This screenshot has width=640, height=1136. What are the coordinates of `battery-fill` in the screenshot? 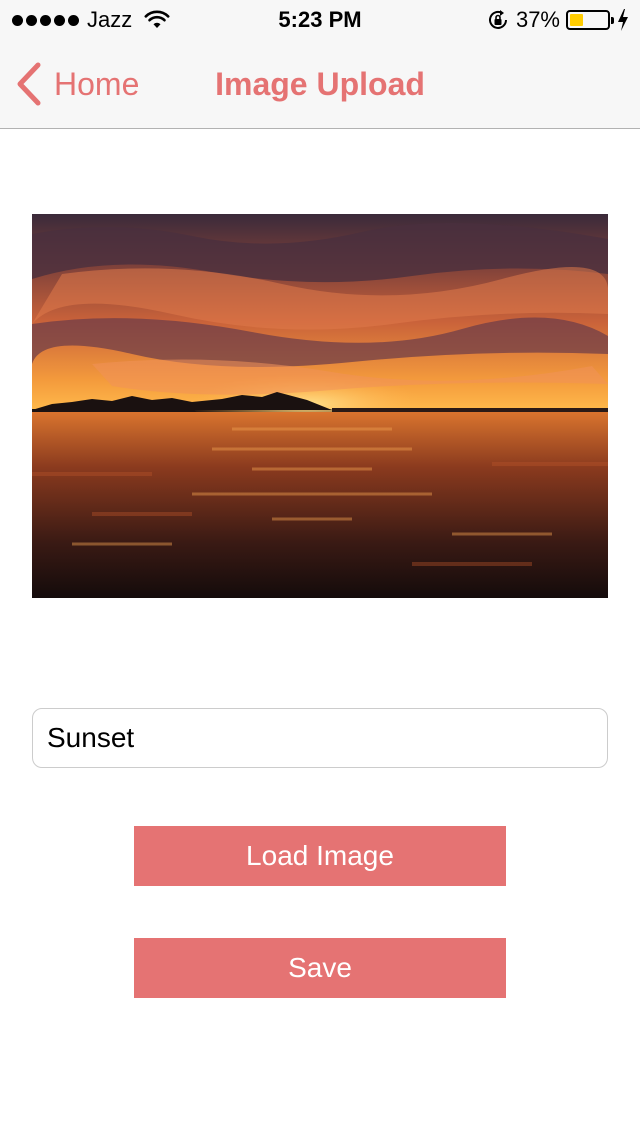 It's located at (576, 20).